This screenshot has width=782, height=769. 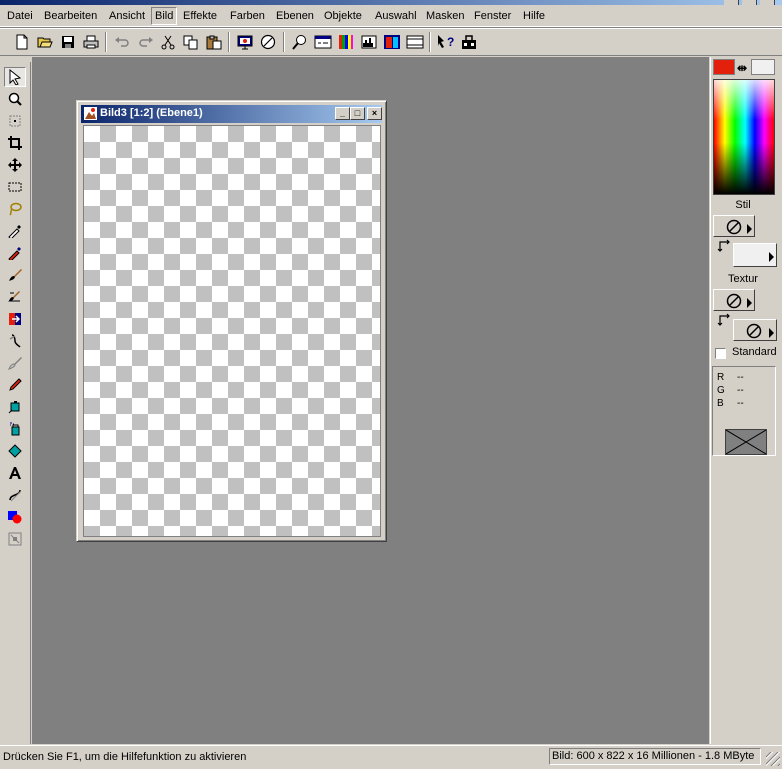 I want to click on eyedropper-tool-icon, so click(x=15, y=231).